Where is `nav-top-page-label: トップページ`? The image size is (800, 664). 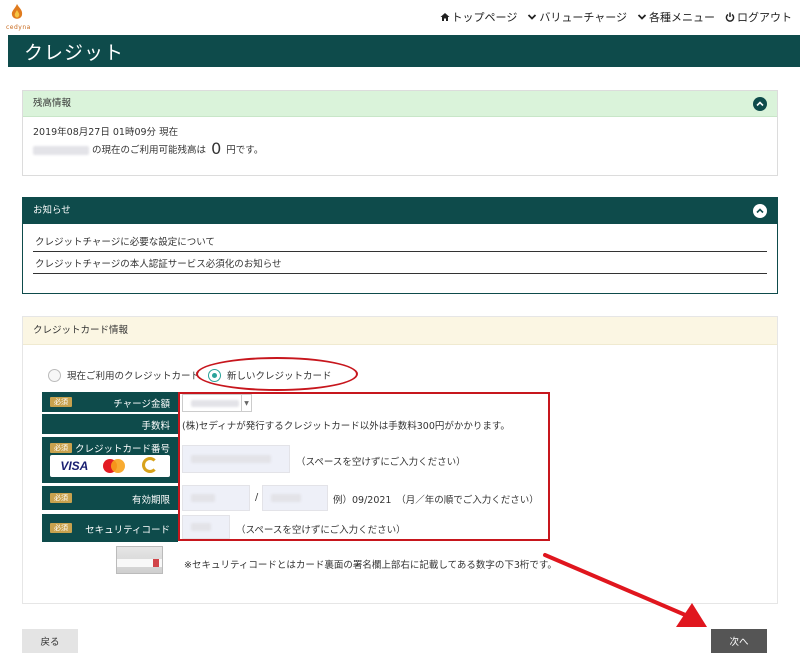 nav-top-page-label: トップページ is located at coordinates (484, 17).